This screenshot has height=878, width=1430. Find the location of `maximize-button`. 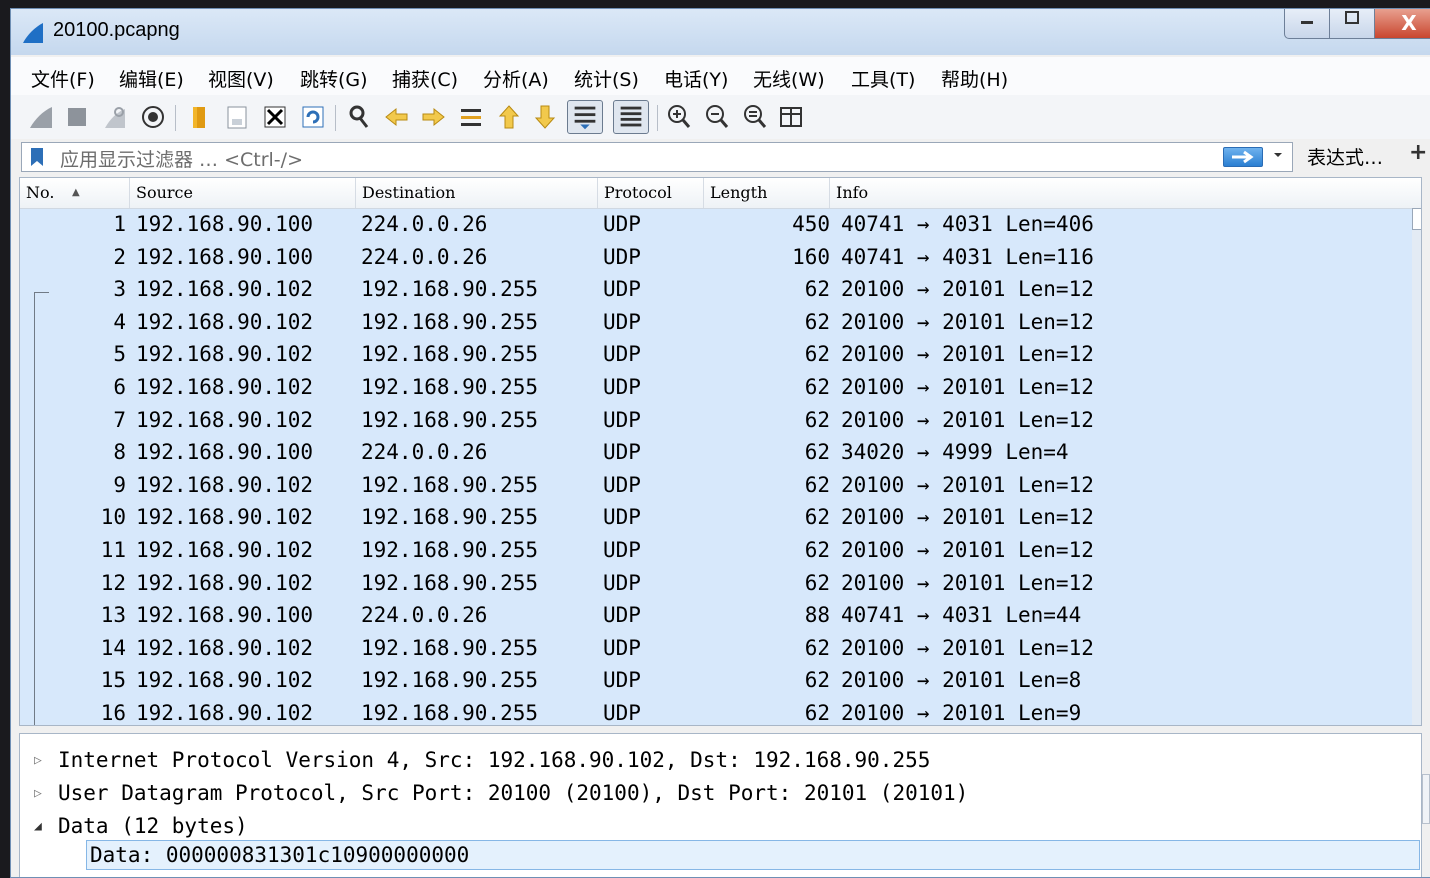

maximize-button is located at coordinates (1352, 24).